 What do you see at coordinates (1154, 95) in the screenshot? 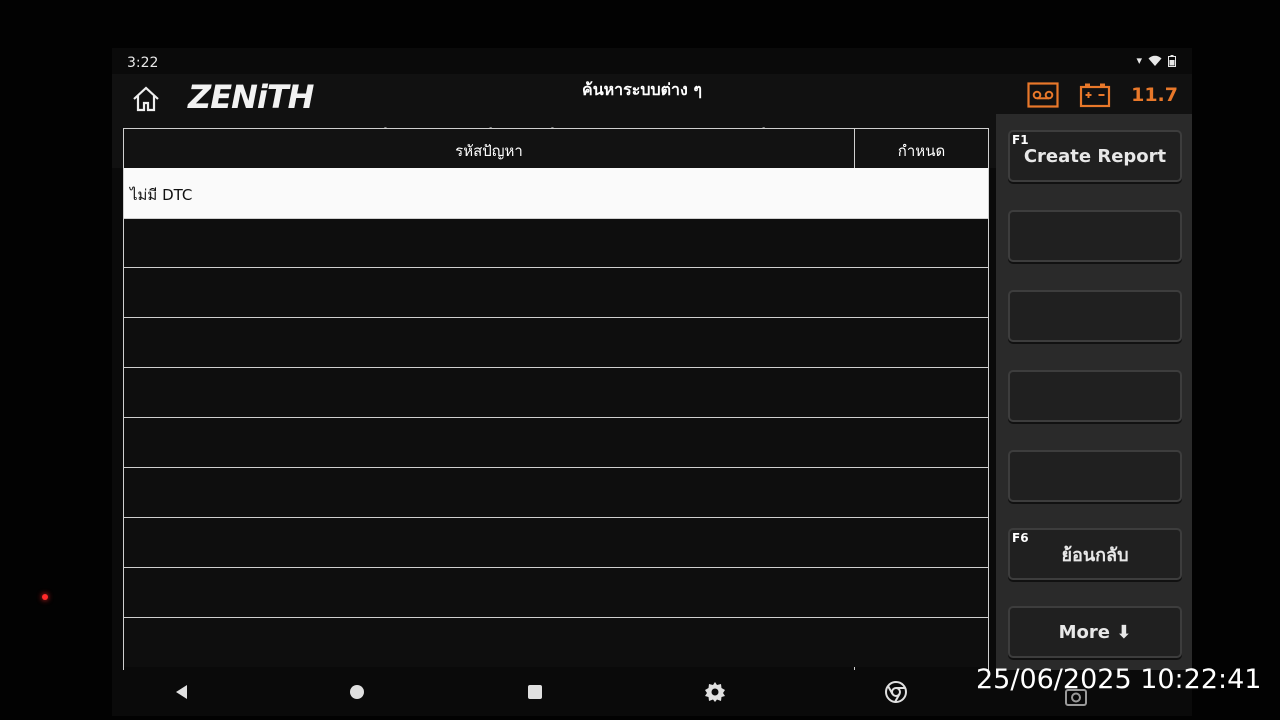
I see `battery-voltage: 11.7` at bounding box center [1154, 95].